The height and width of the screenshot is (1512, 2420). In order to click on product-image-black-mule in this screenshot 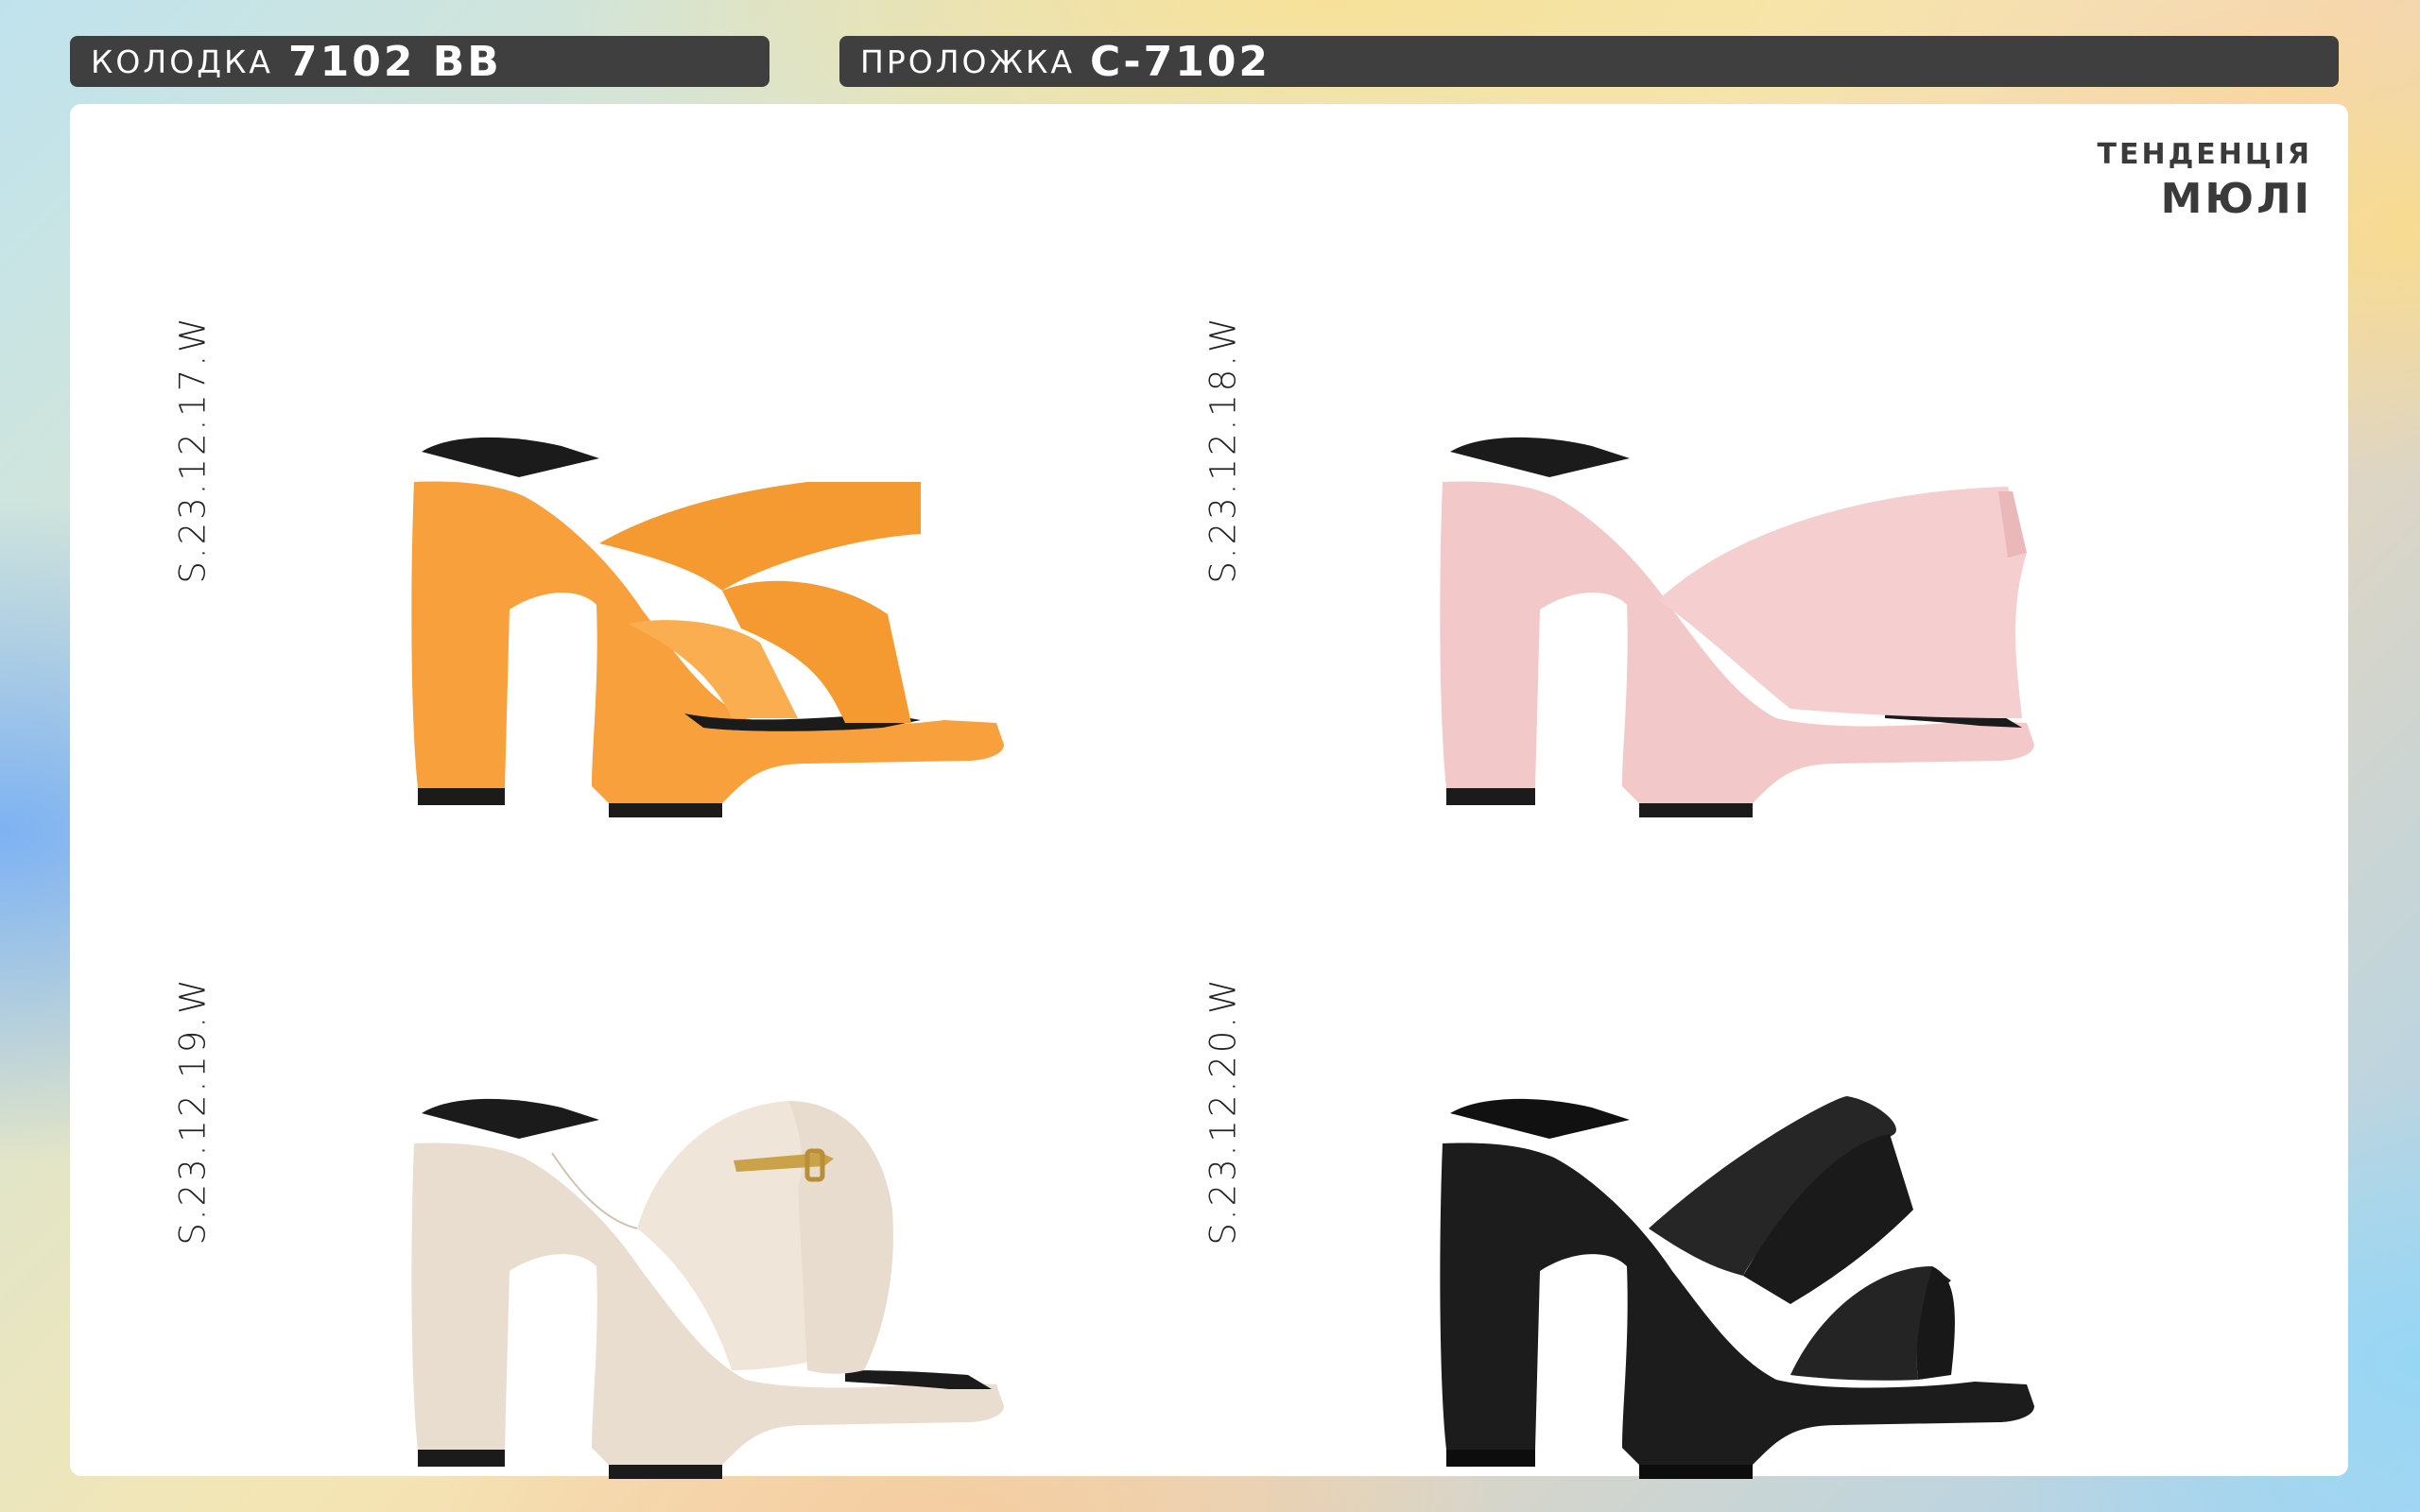, I will do `click(1737, 1287)`.